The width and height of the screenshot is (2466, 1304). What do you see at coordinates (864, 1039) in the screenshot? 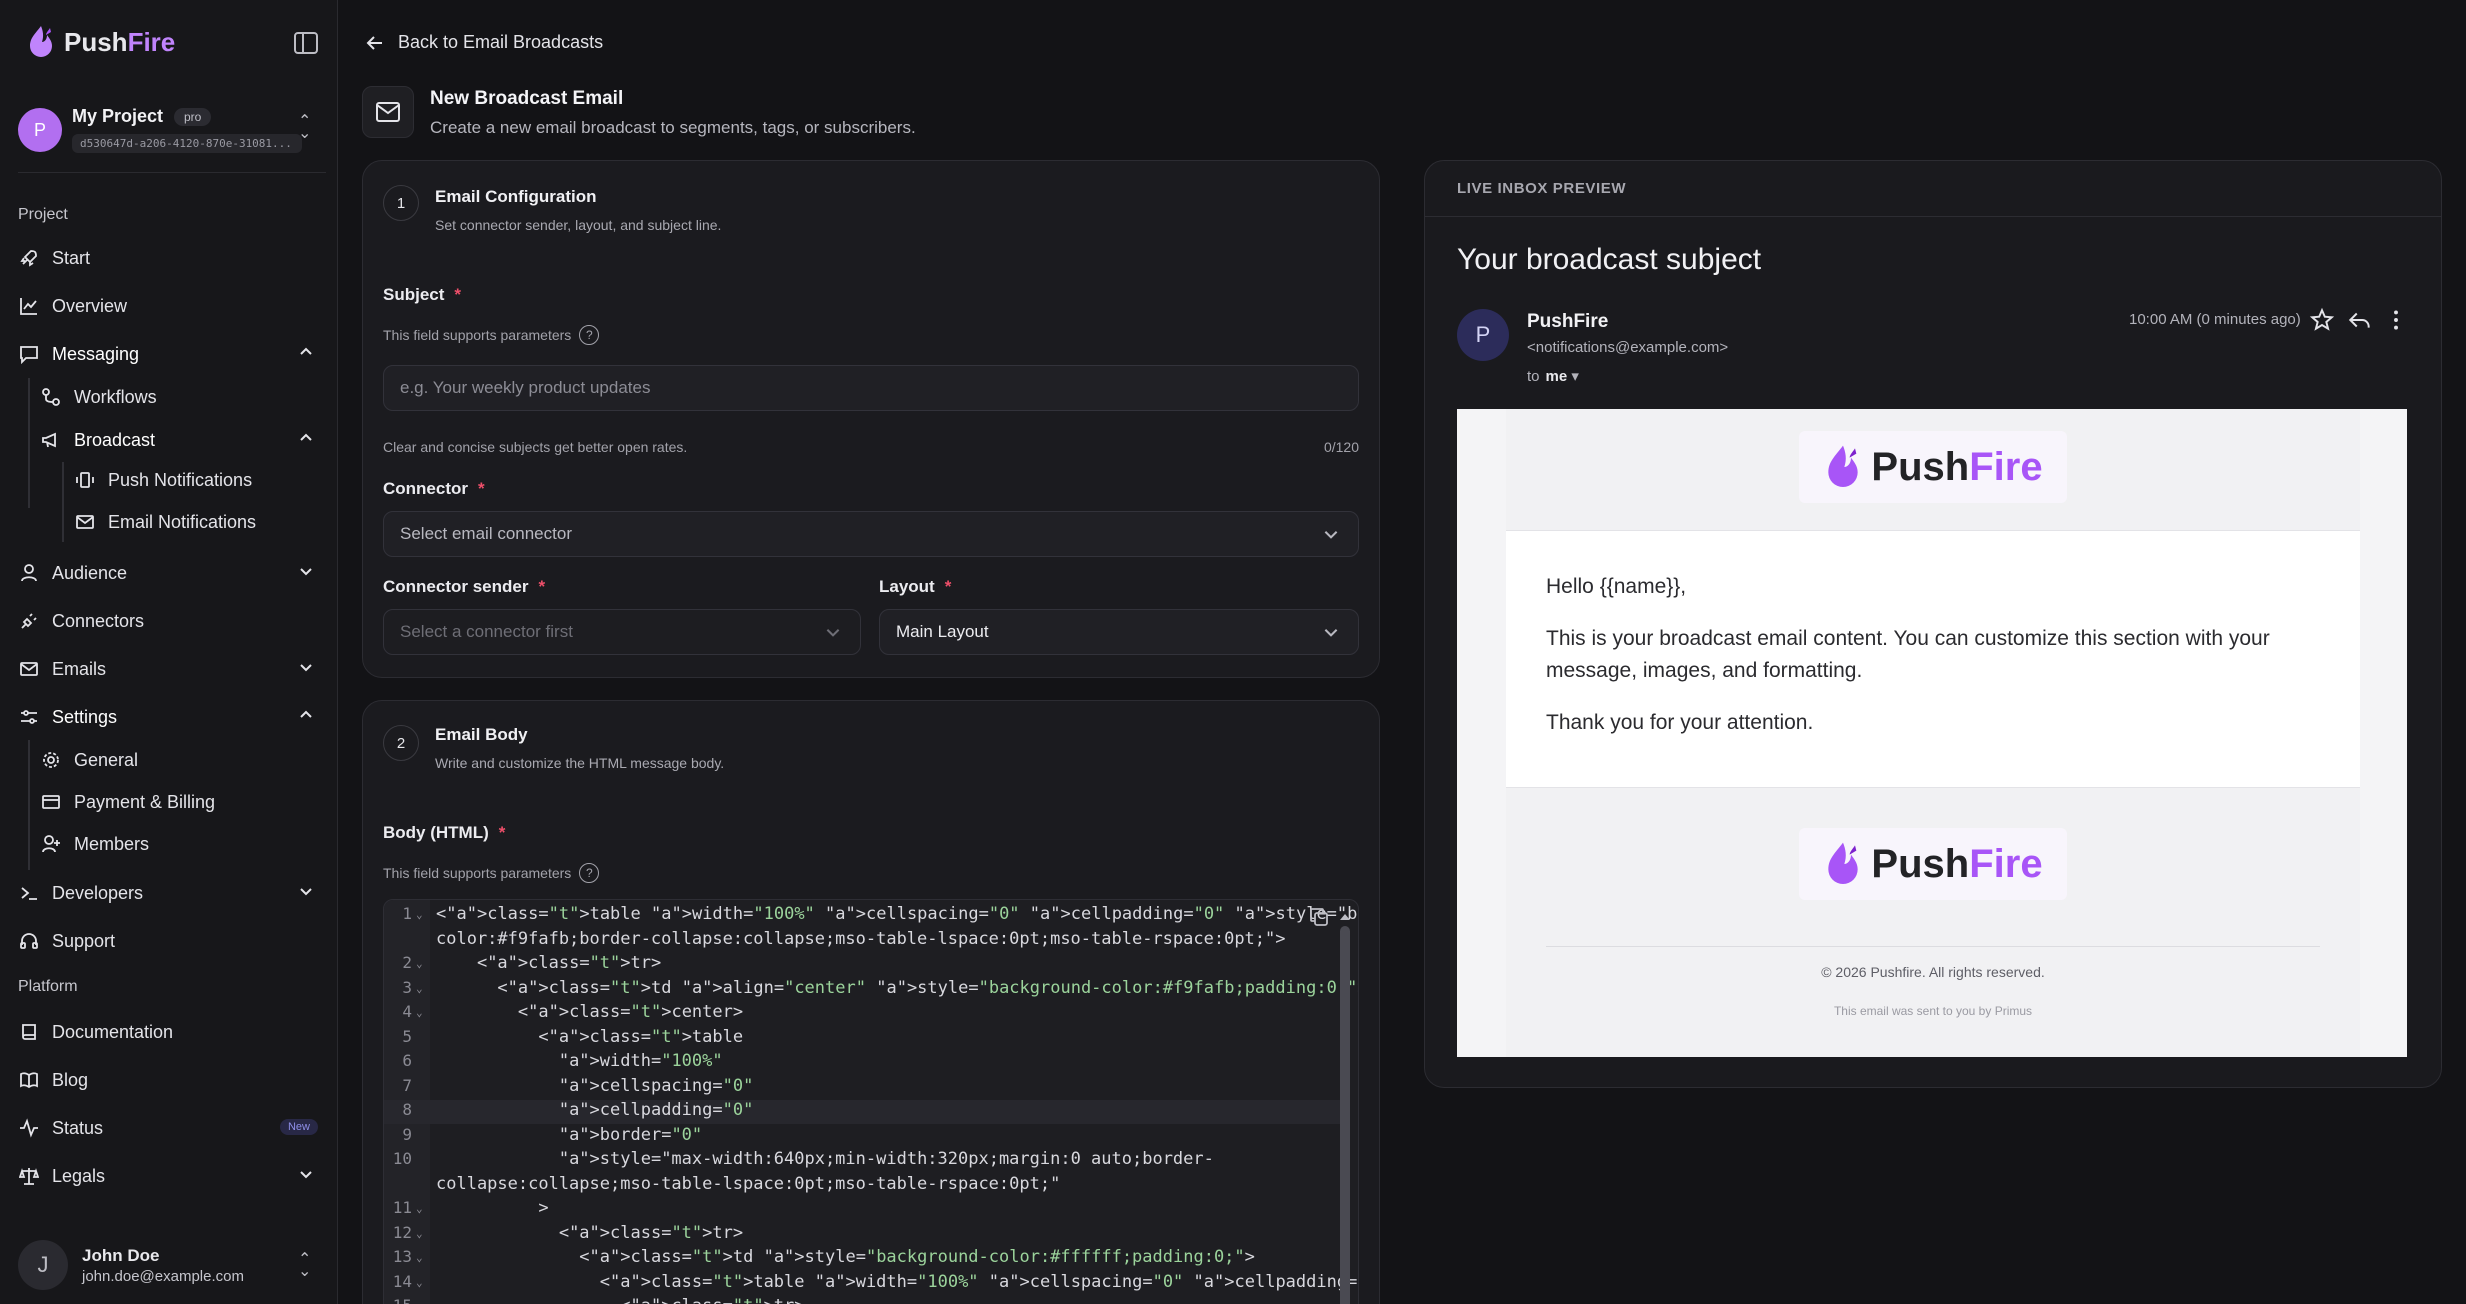
I see `code-line: 5 <"a">class="t">table` at bounding box center [864, 1039].